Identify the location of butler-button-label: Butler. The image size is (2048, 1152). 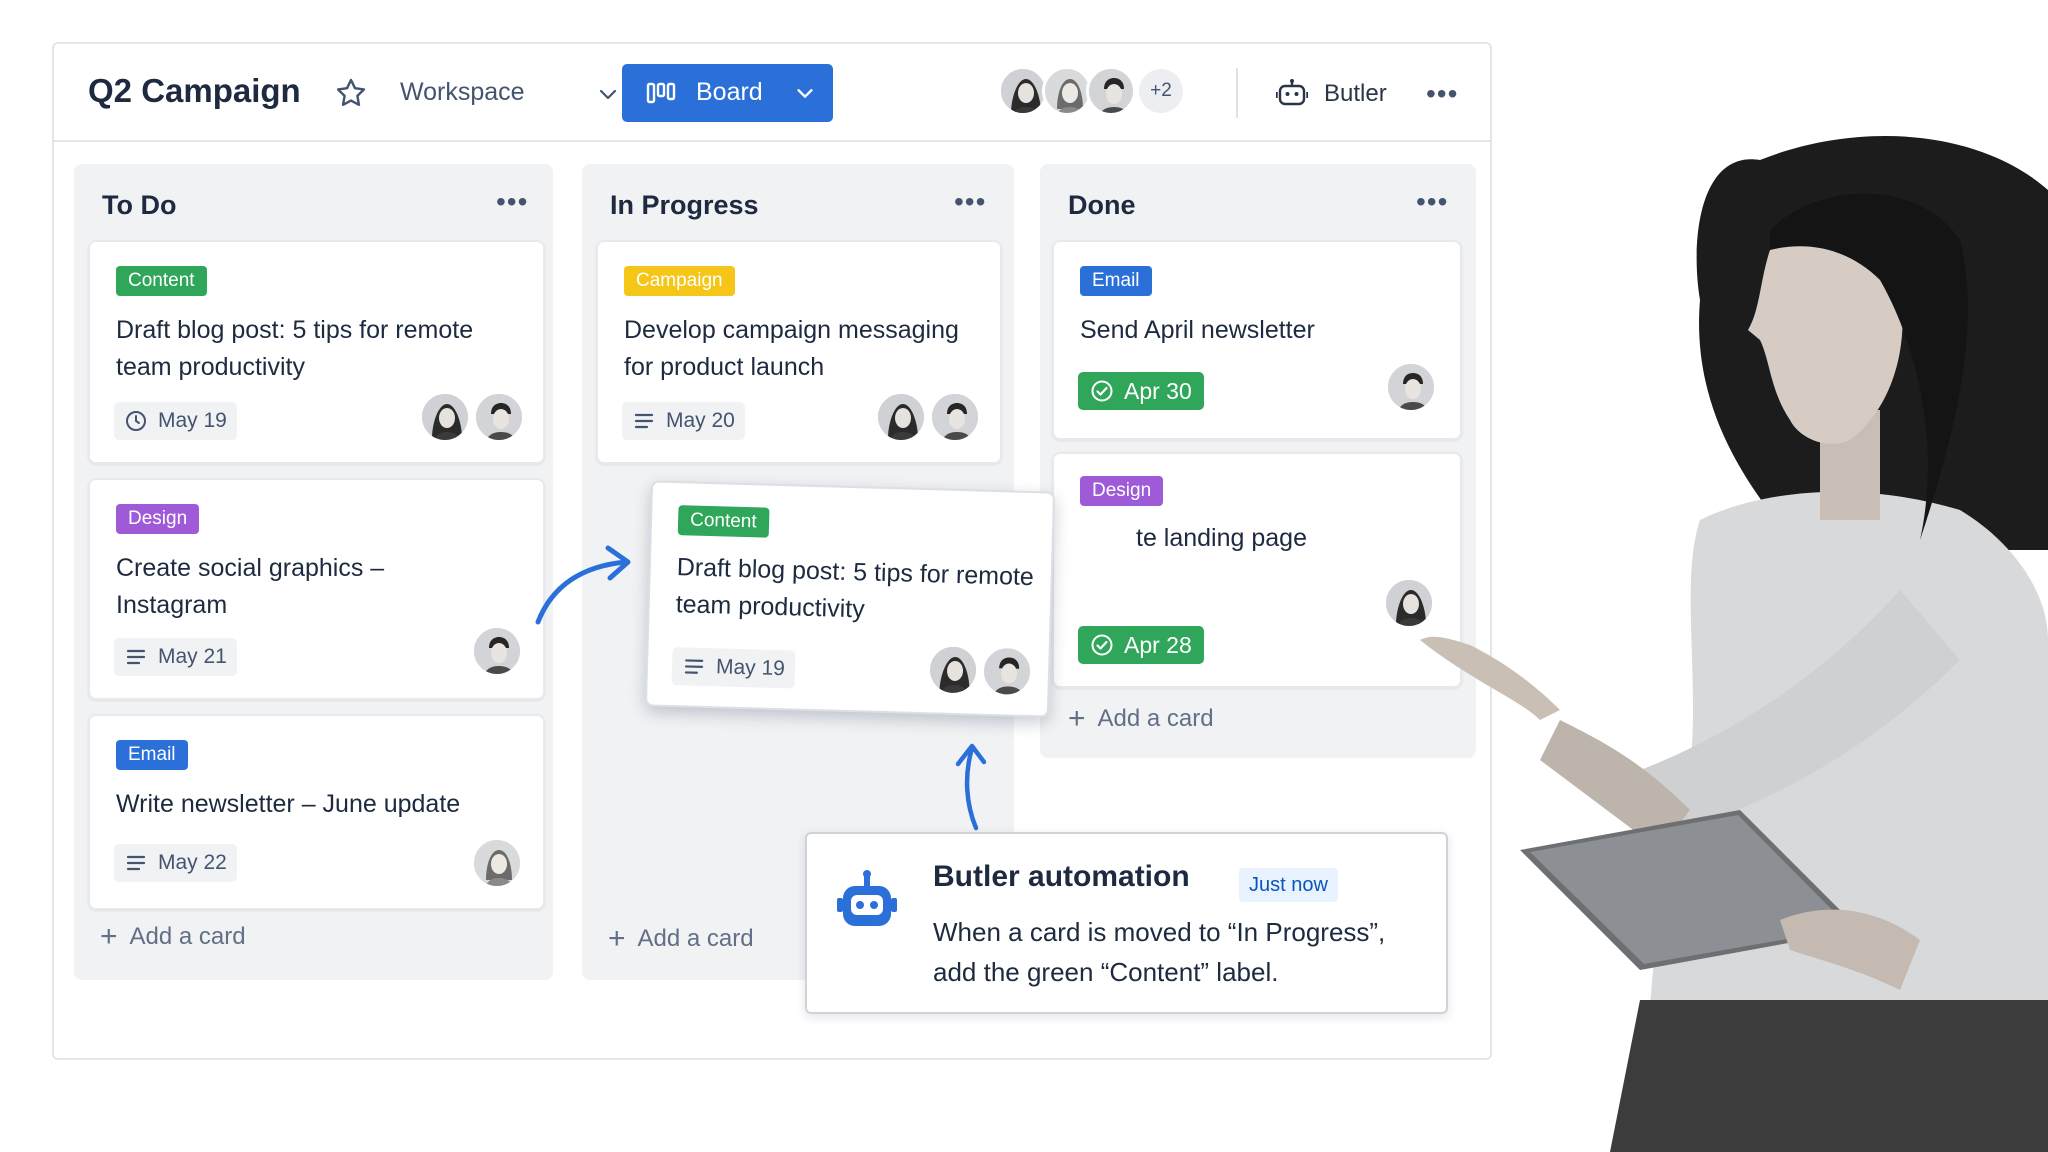
(1355, 94).